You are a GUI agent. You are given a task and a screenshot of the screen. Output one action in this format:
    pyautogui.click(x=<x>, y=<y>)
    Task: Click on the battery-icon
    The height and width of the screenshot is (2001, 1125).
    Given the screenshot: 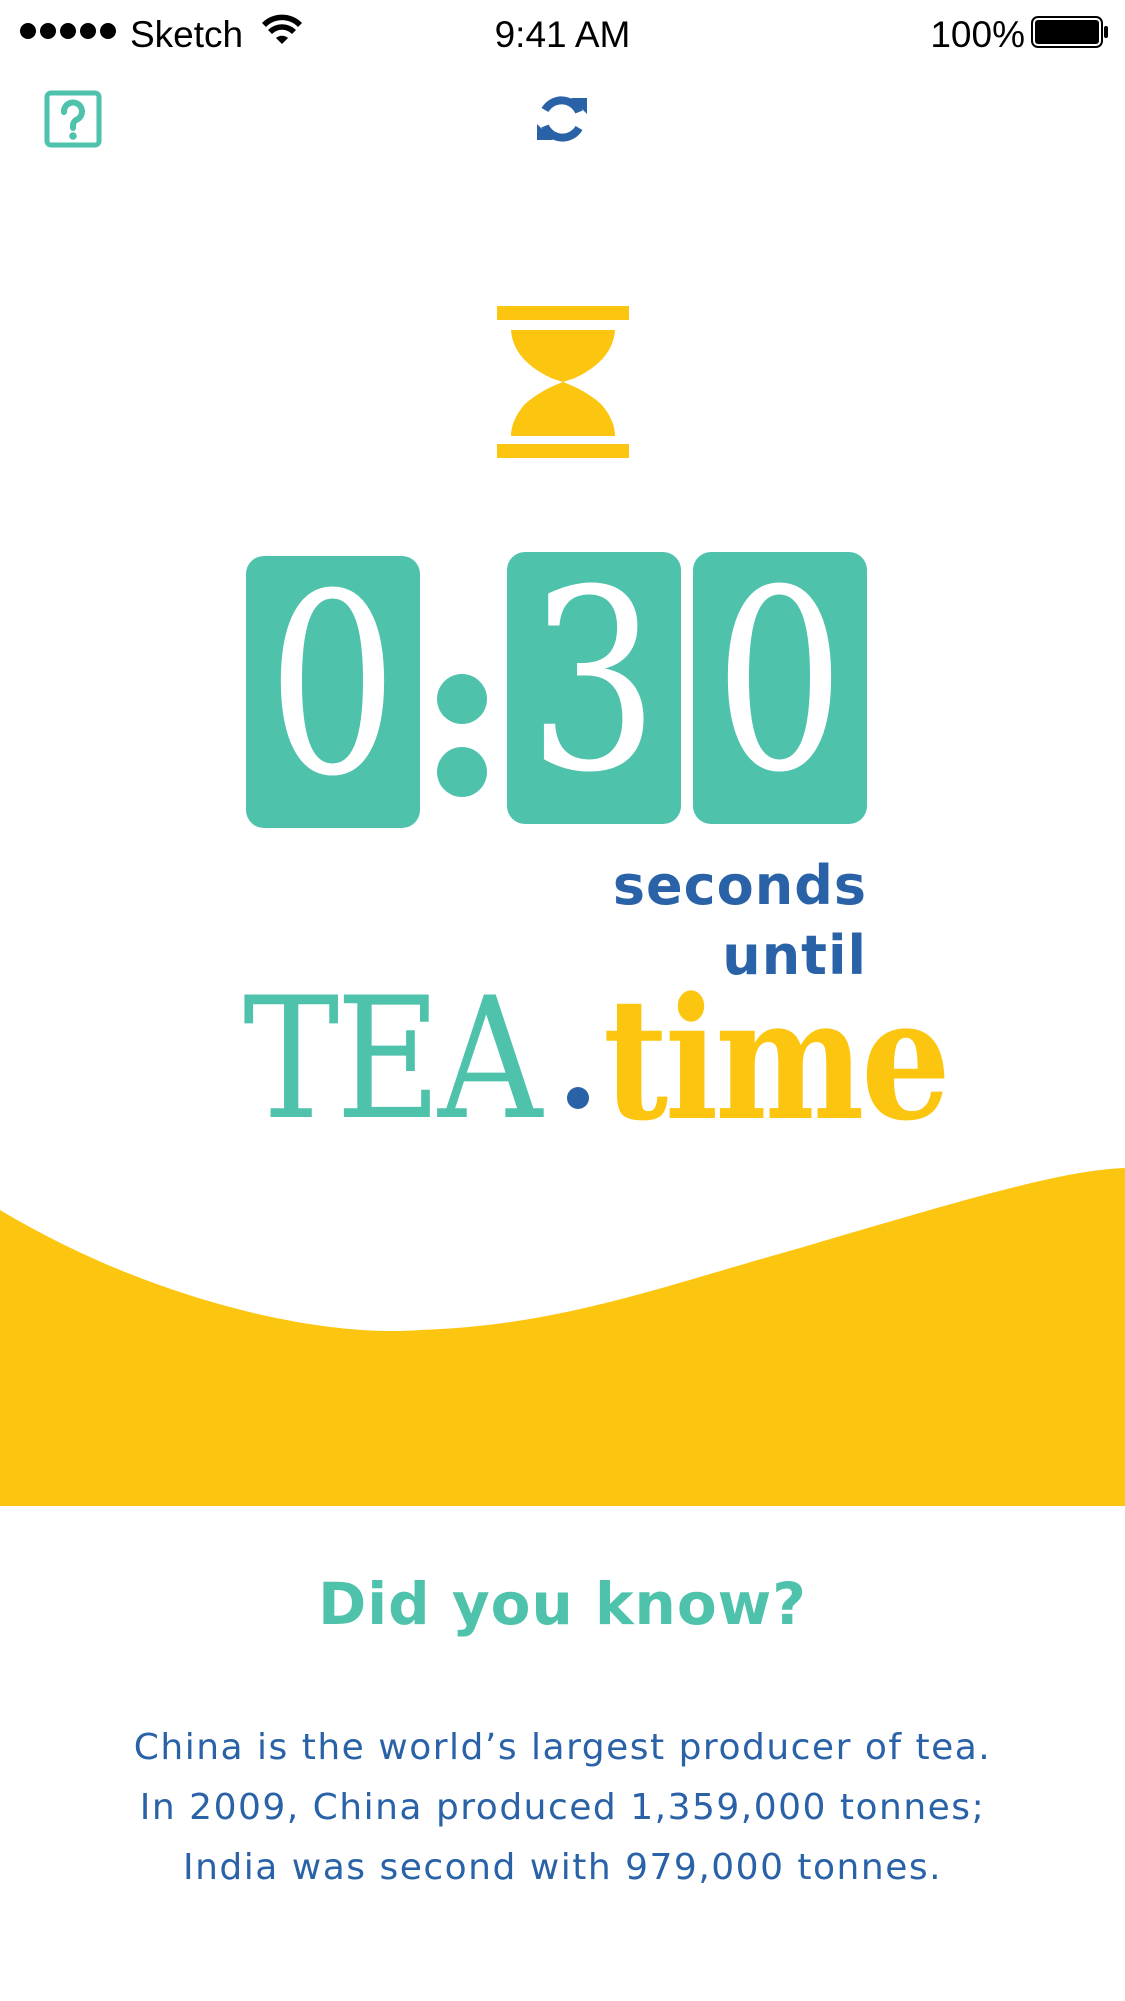 What is the action you would take?
    pyautogui.click(x=1069, y=32)
    